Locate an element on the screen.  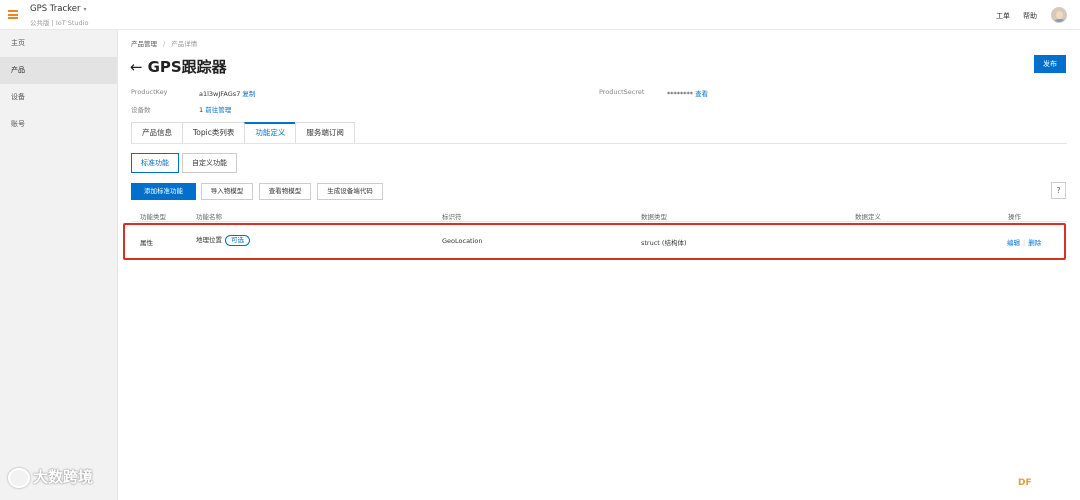
watermark-text: 大数跨境 is located at coordinates (63, 477).